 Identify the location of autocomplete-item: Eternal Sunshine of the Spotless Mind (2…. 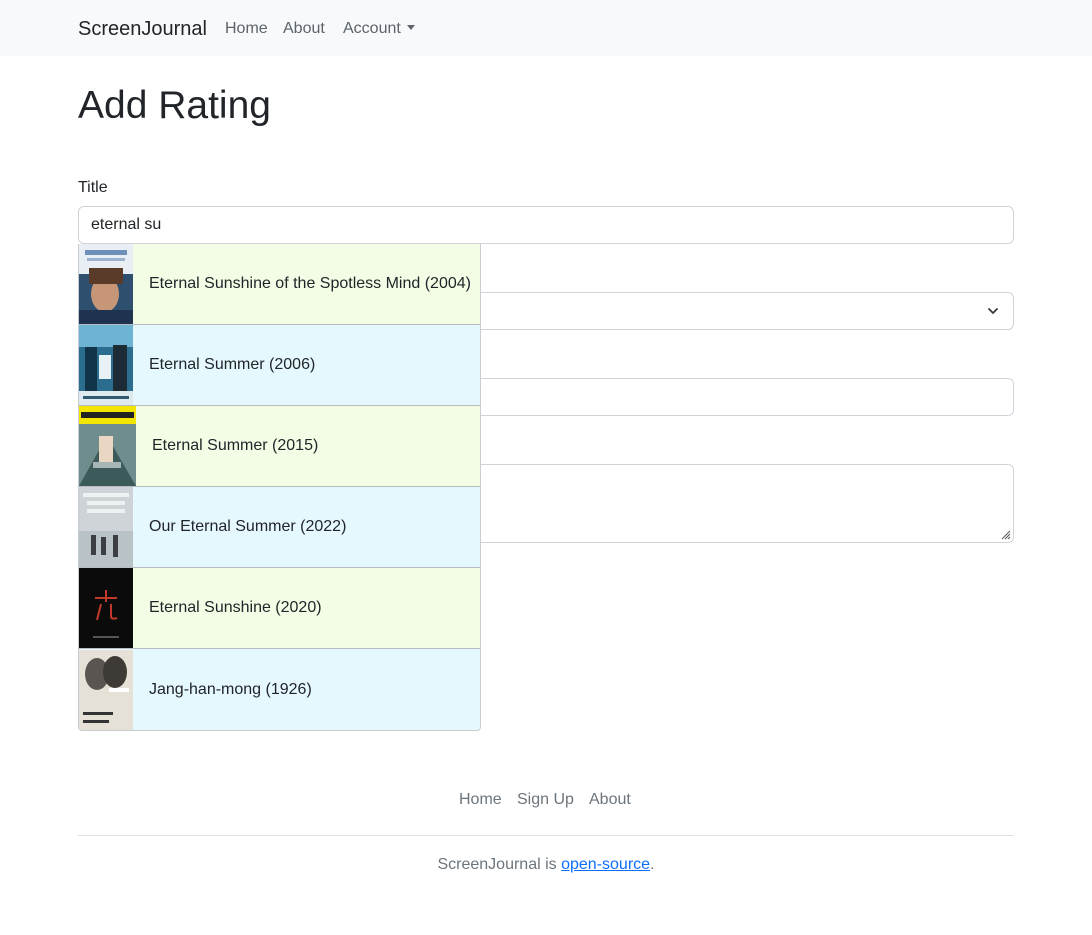
(279, 284).